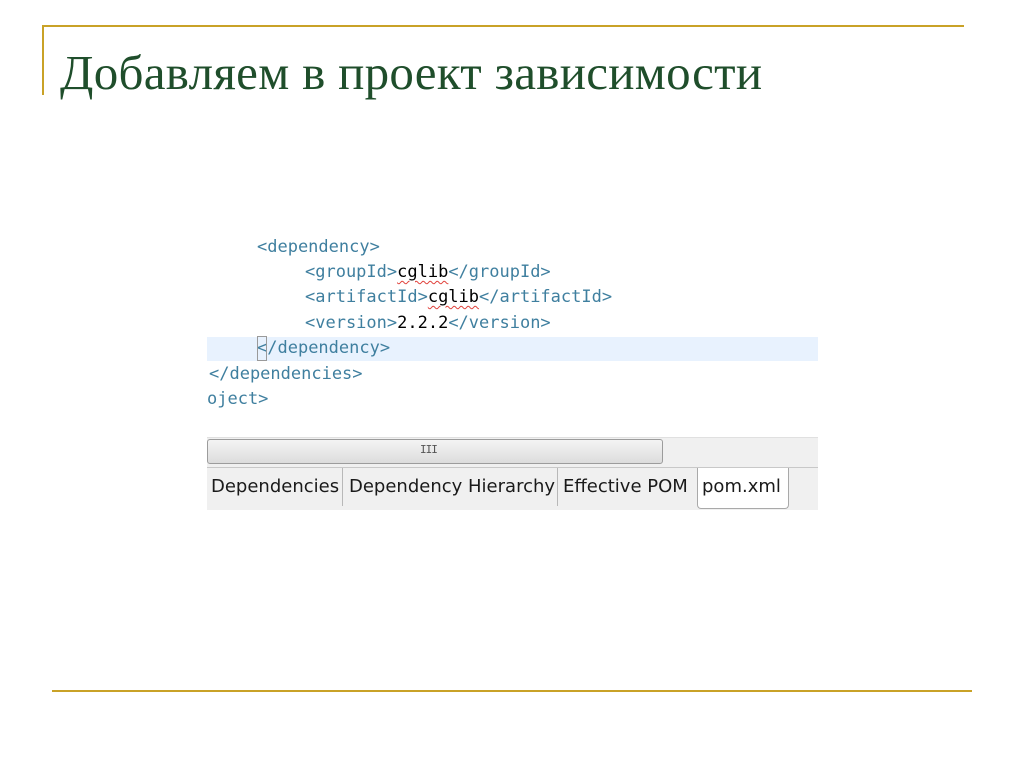  What do you see at coordinates (262, 348) in the screenshot?
I see `matching-bracket: <` at bounding box center [262, 348].